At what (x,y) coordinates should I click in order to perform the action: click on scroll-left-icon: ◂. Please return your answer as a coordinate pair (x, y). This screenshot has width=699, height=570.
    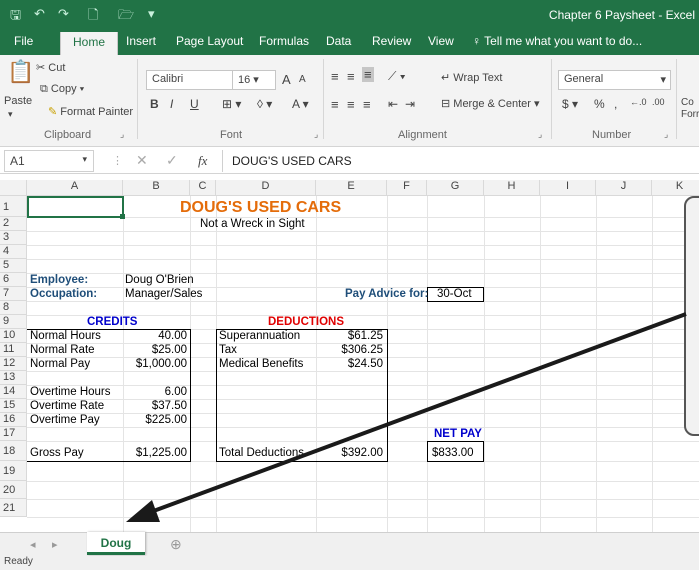
    Looking at the image, I should click on (33, 544).